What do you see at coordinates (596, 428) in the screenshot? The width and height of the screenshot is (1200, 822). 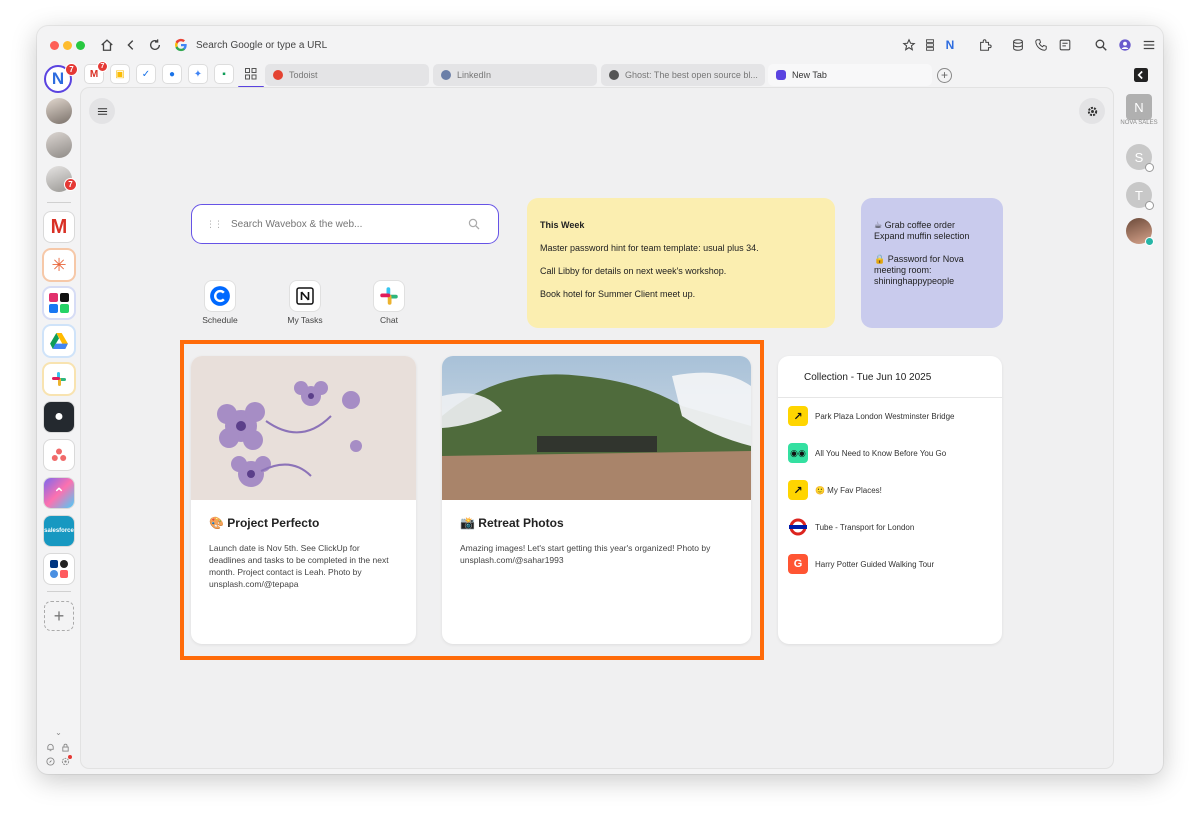 I see `retreat-photo-image` at bounding box center [596, 428].